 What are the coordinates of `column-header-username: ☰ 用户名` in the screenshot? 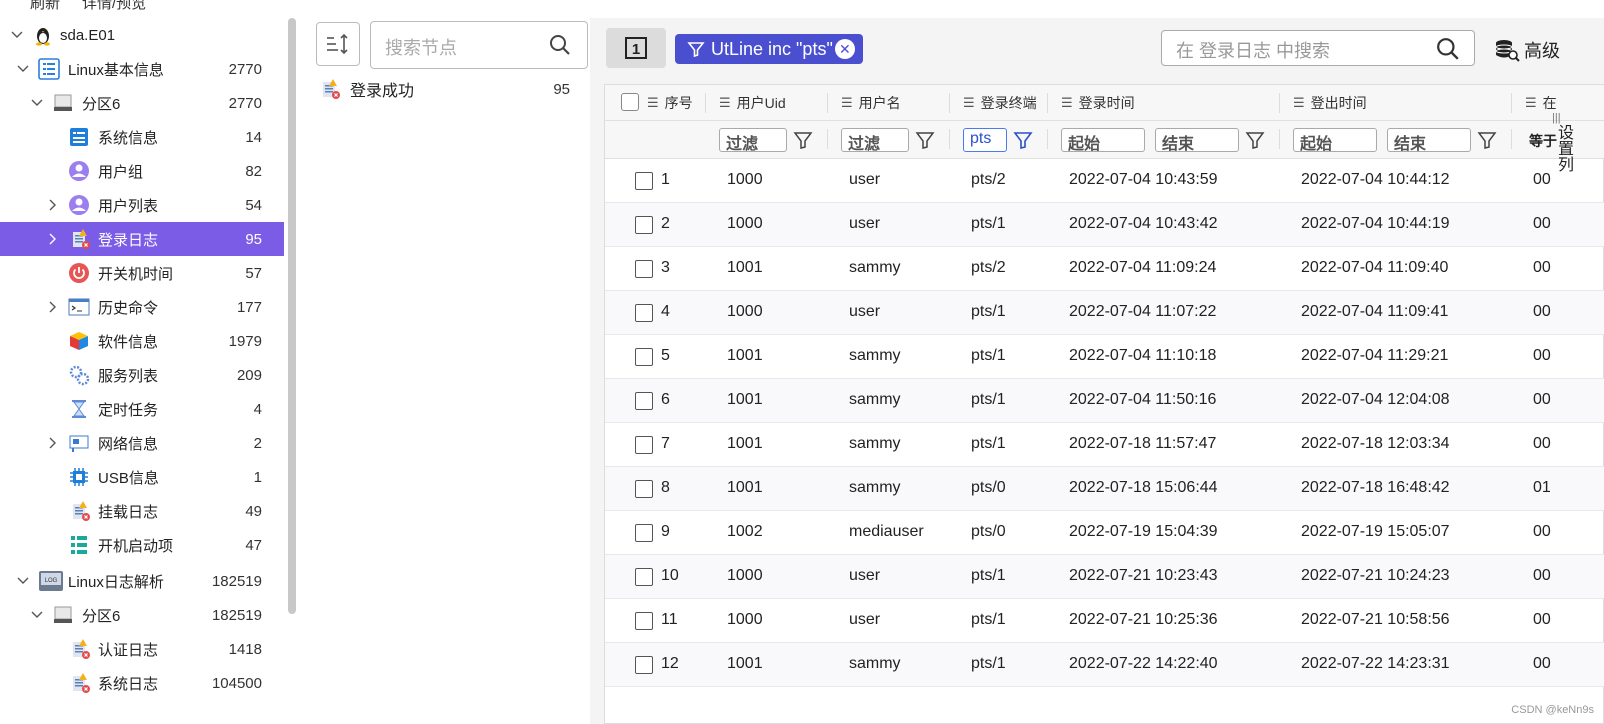 It's located at (871, 103).